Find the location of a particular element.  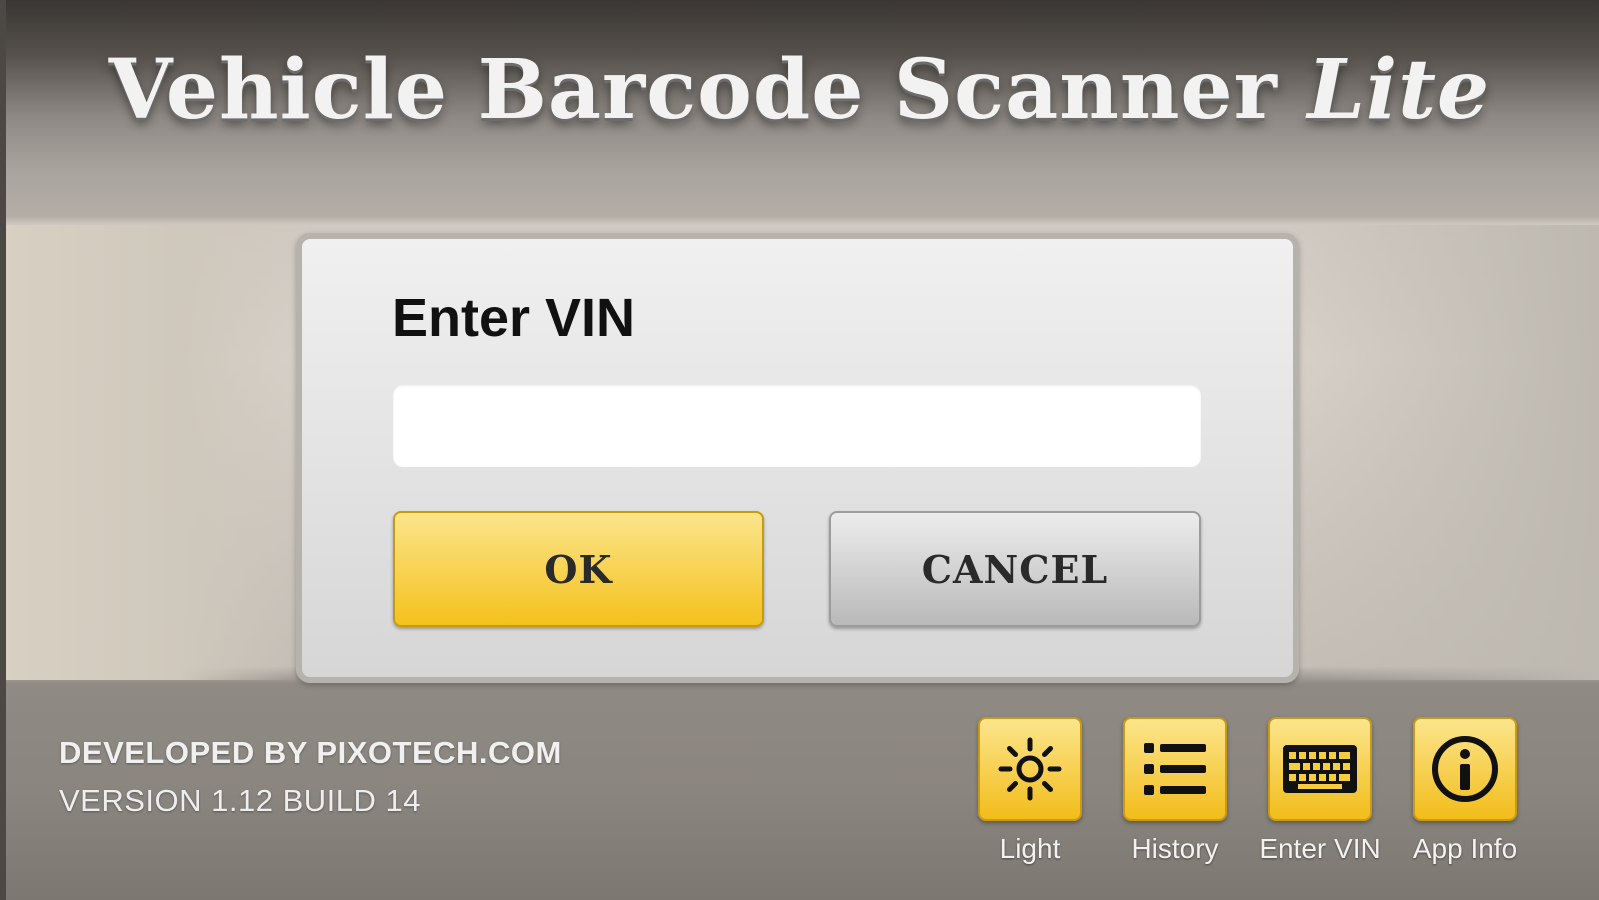

light-label: Light is located at coordinates (1030, 848).